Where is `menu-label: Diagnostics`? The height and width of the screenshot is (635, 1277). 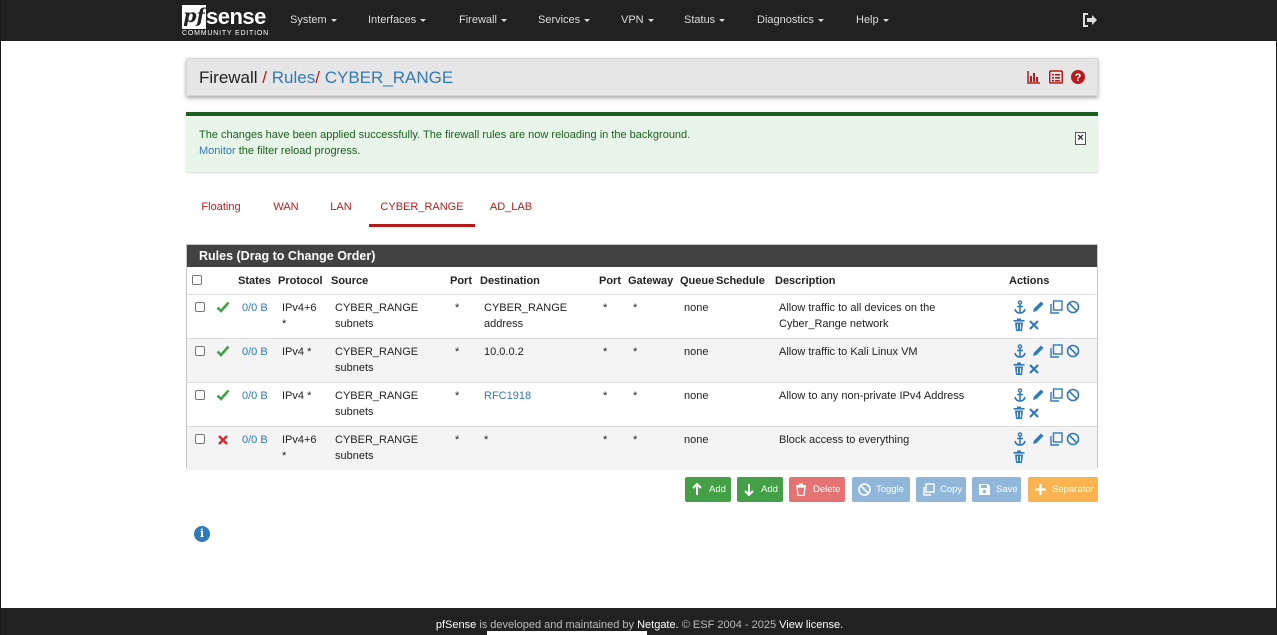 menu-label: Diagnostics is located at coordinates (785, 20).